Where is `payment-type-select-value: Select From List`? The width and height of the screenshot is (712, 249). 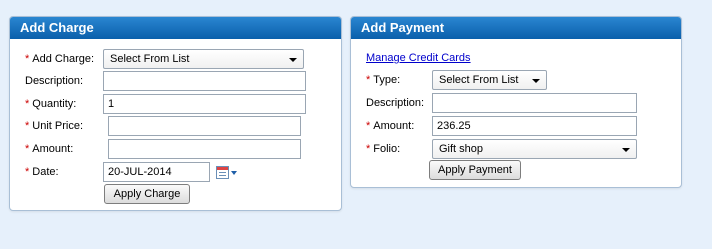 payment-type-select-value: Select From List is located at coordinates (479, 80).